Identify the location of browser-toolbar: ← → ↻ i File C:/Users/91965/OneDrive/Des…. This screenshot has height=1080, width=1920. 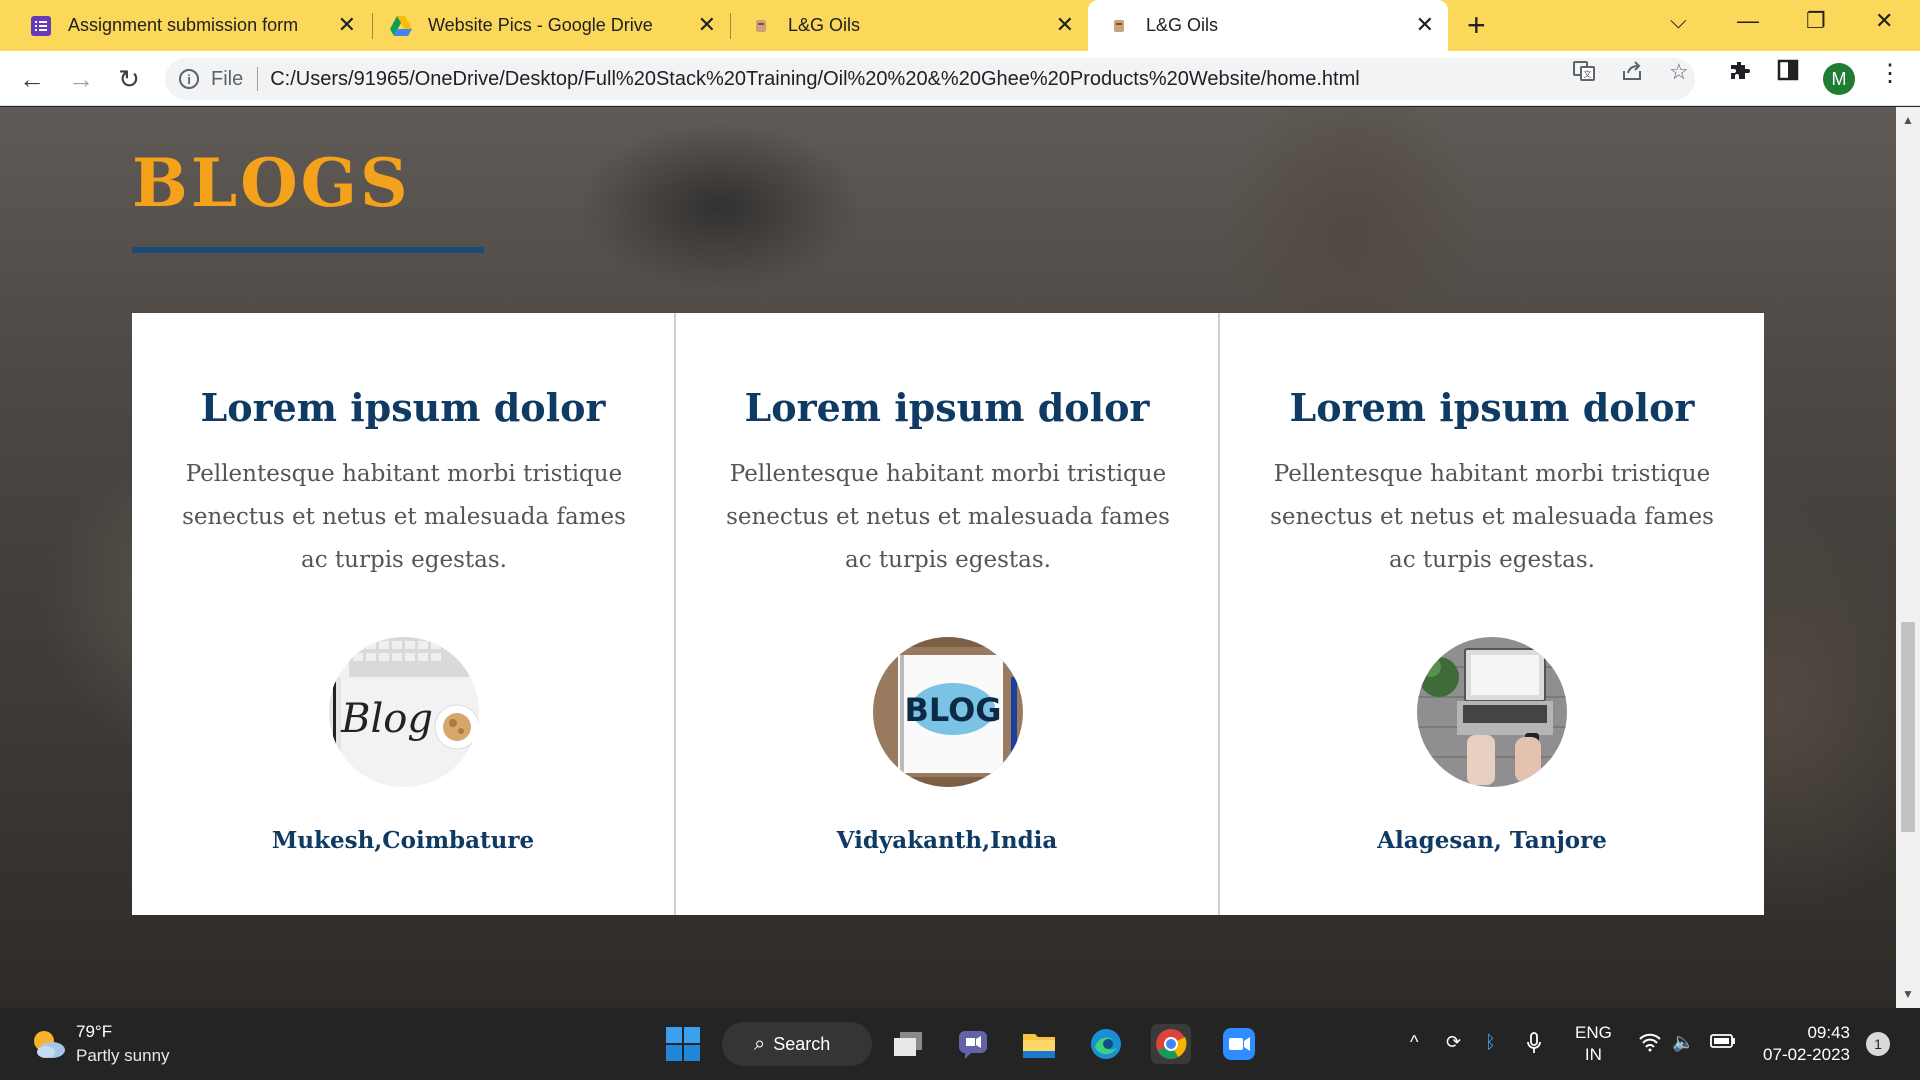
(960, 78).